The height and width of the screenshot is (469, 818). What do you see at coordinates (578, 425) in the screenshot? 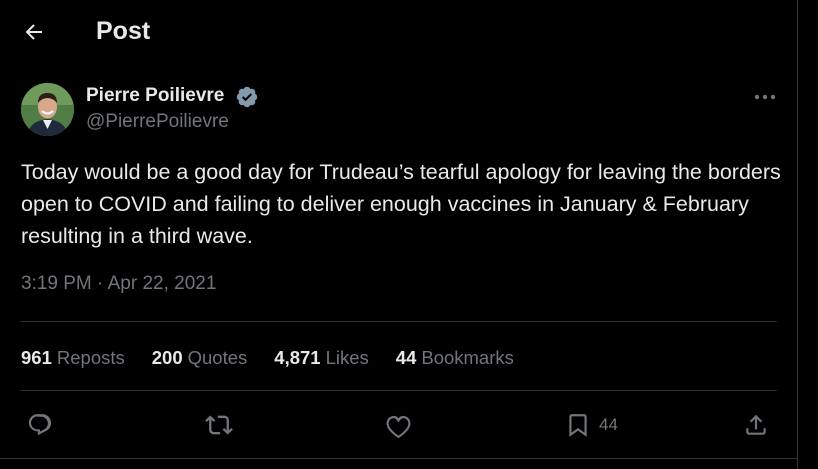
I see `bookmark-icon` at bounding box center [578, 425].